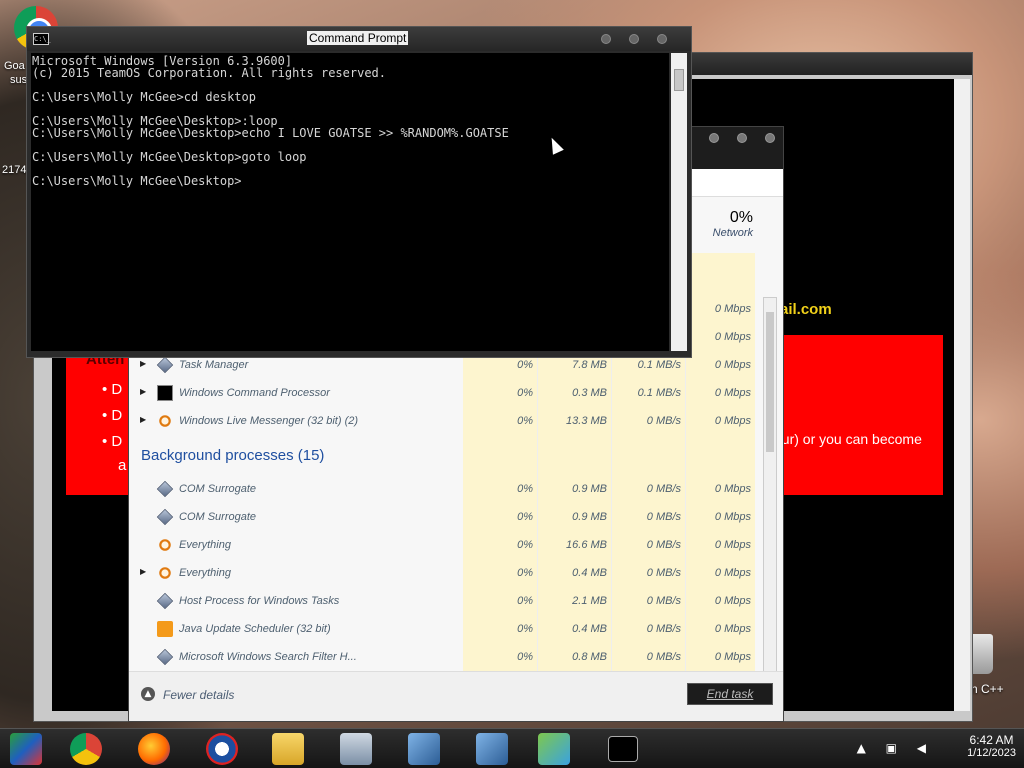 The width and height of the screenshot is (1024, 768). What do you see at coordinates (144, 97) in the screenshot?
I see `console-line: C:\Users\Molly McGee>cd desktop` at bounding box center [144, 97].